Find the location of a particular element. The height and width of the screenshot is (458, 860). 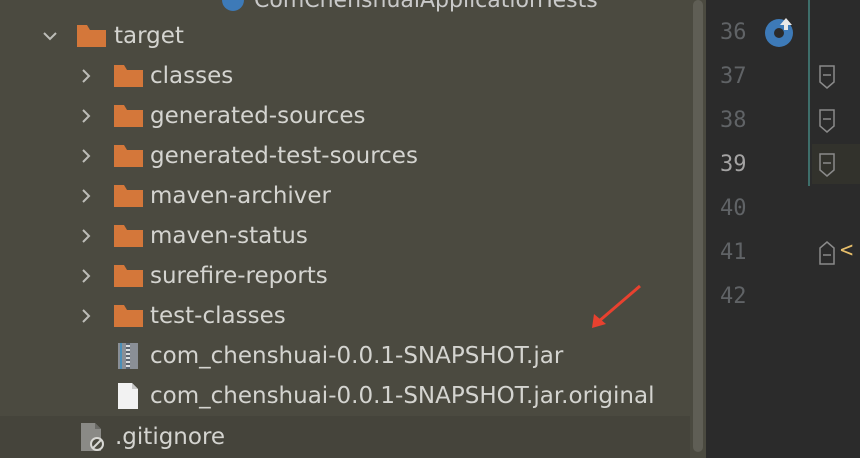

tree-item-partial-test-class: ComChenshuaiApplicationTests is located at coordinates (410, 7).